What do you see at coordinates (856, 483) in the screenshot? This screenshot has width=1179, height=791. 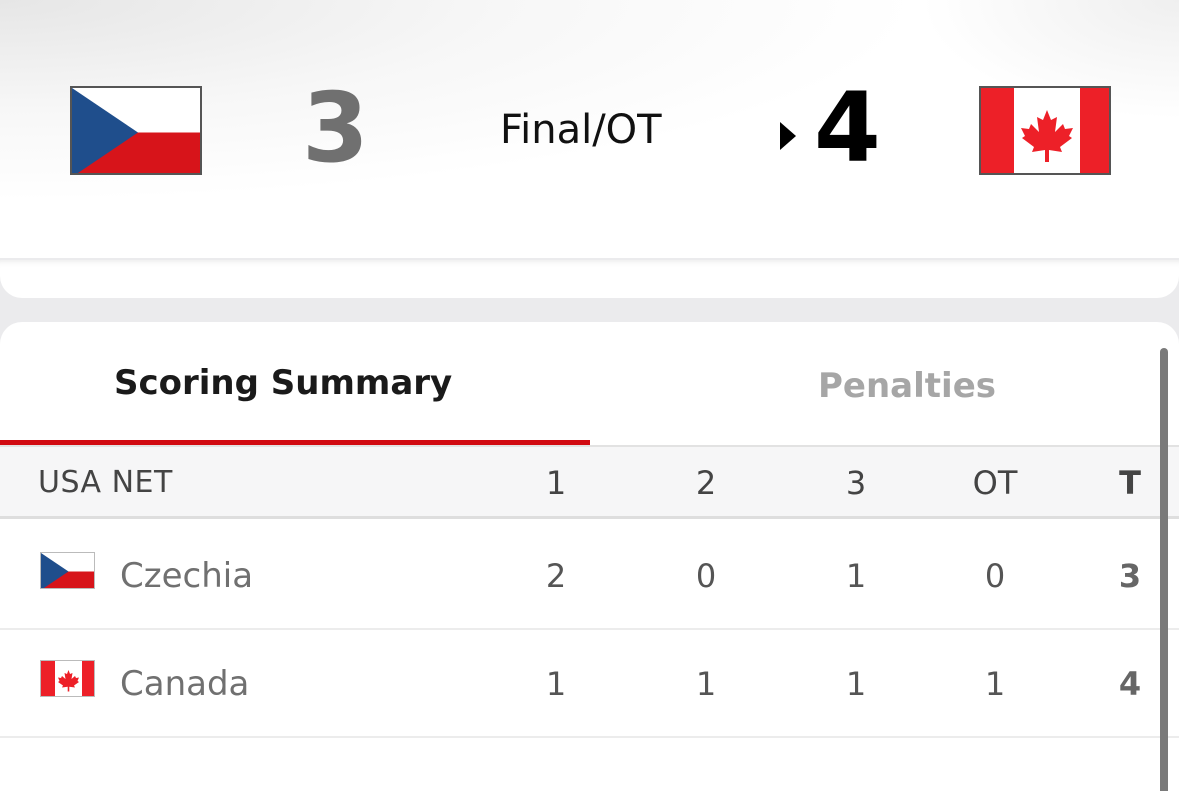 I see `column-period-3: 3` at bounding box center [856, 483].